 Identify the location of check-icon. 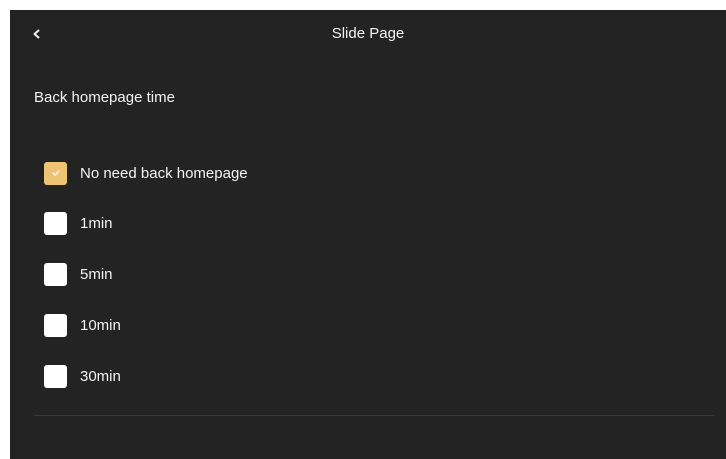
(55, 173).